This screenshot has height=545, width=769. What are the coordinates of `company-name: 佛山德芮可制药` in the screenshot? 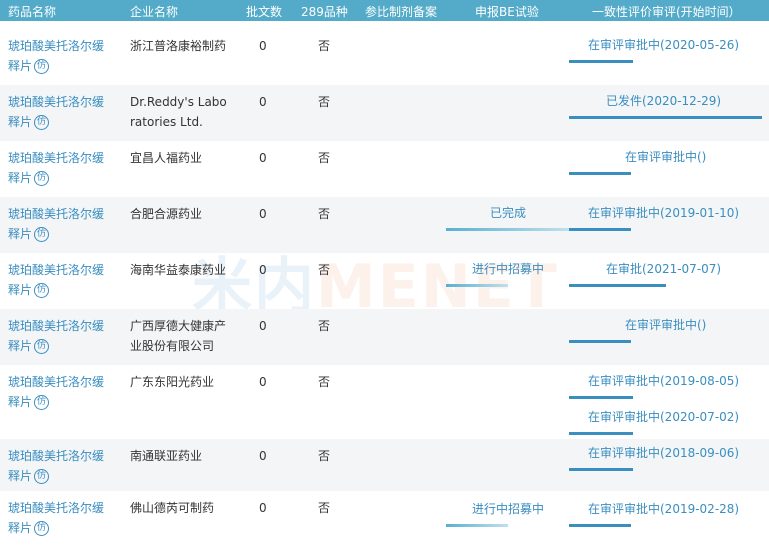 It's located at (172, 508).